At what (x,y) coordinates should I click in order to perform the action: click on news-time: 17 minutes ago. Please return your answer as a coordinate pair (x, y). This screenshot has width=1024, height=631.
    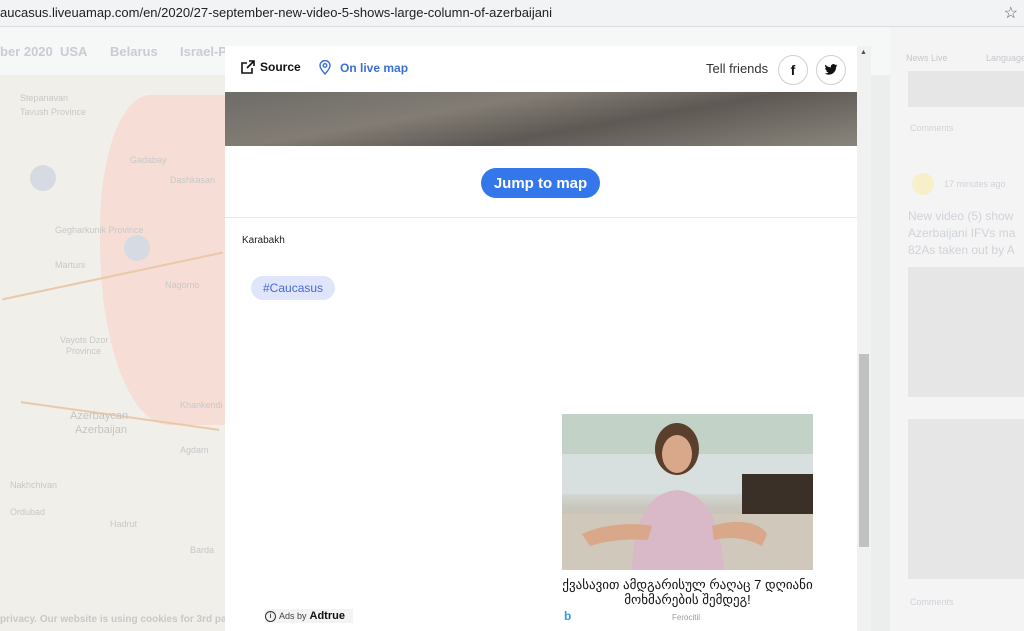
    Looking at the image, I should click on (975, 184).